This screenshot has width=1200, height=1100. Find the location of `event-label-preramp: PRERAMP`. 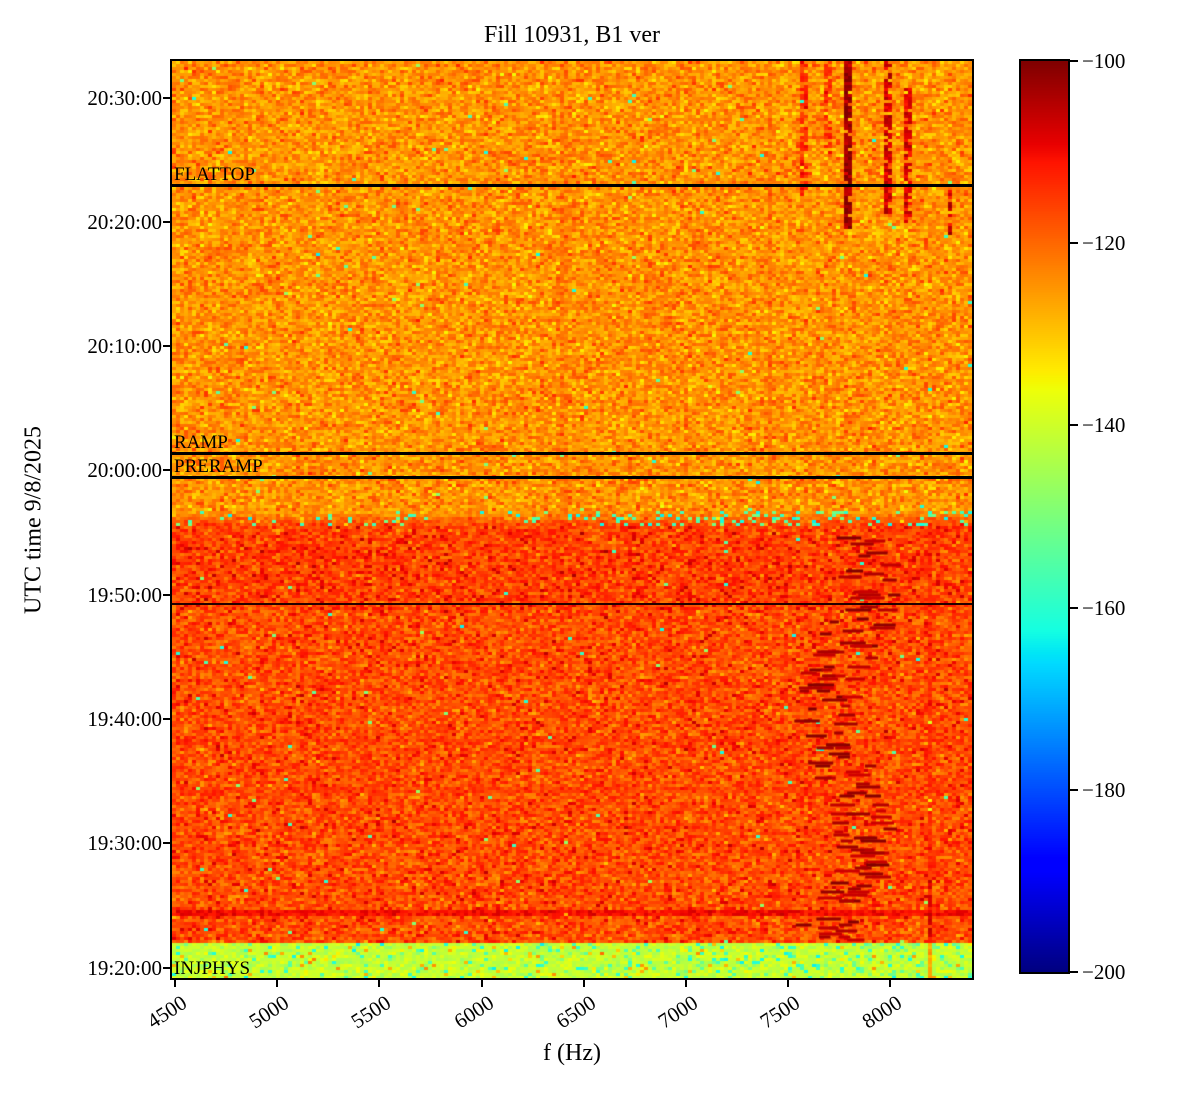

event-label-preramp: PRERAMP is located at coordinates (218, 466).